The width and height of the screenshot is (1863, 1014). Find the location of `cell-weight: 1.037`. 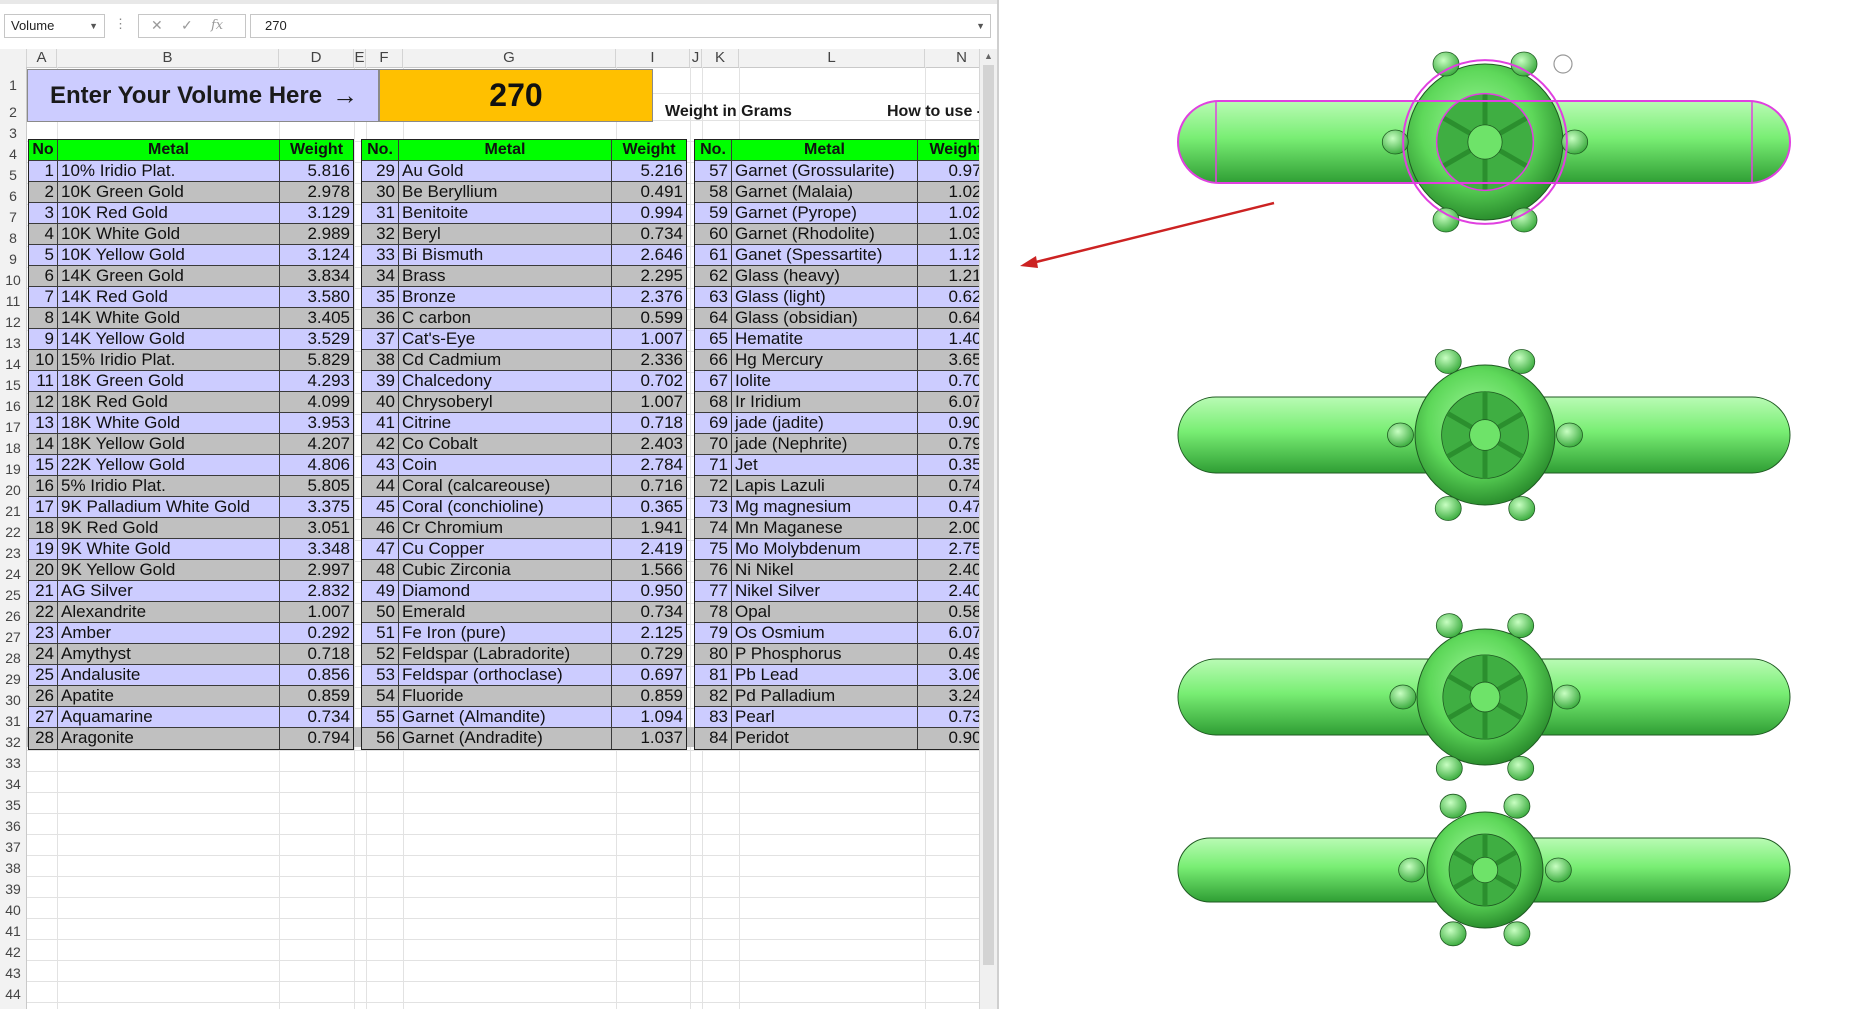

cell-weight: 1.037 is located at coordinates (649, 738).